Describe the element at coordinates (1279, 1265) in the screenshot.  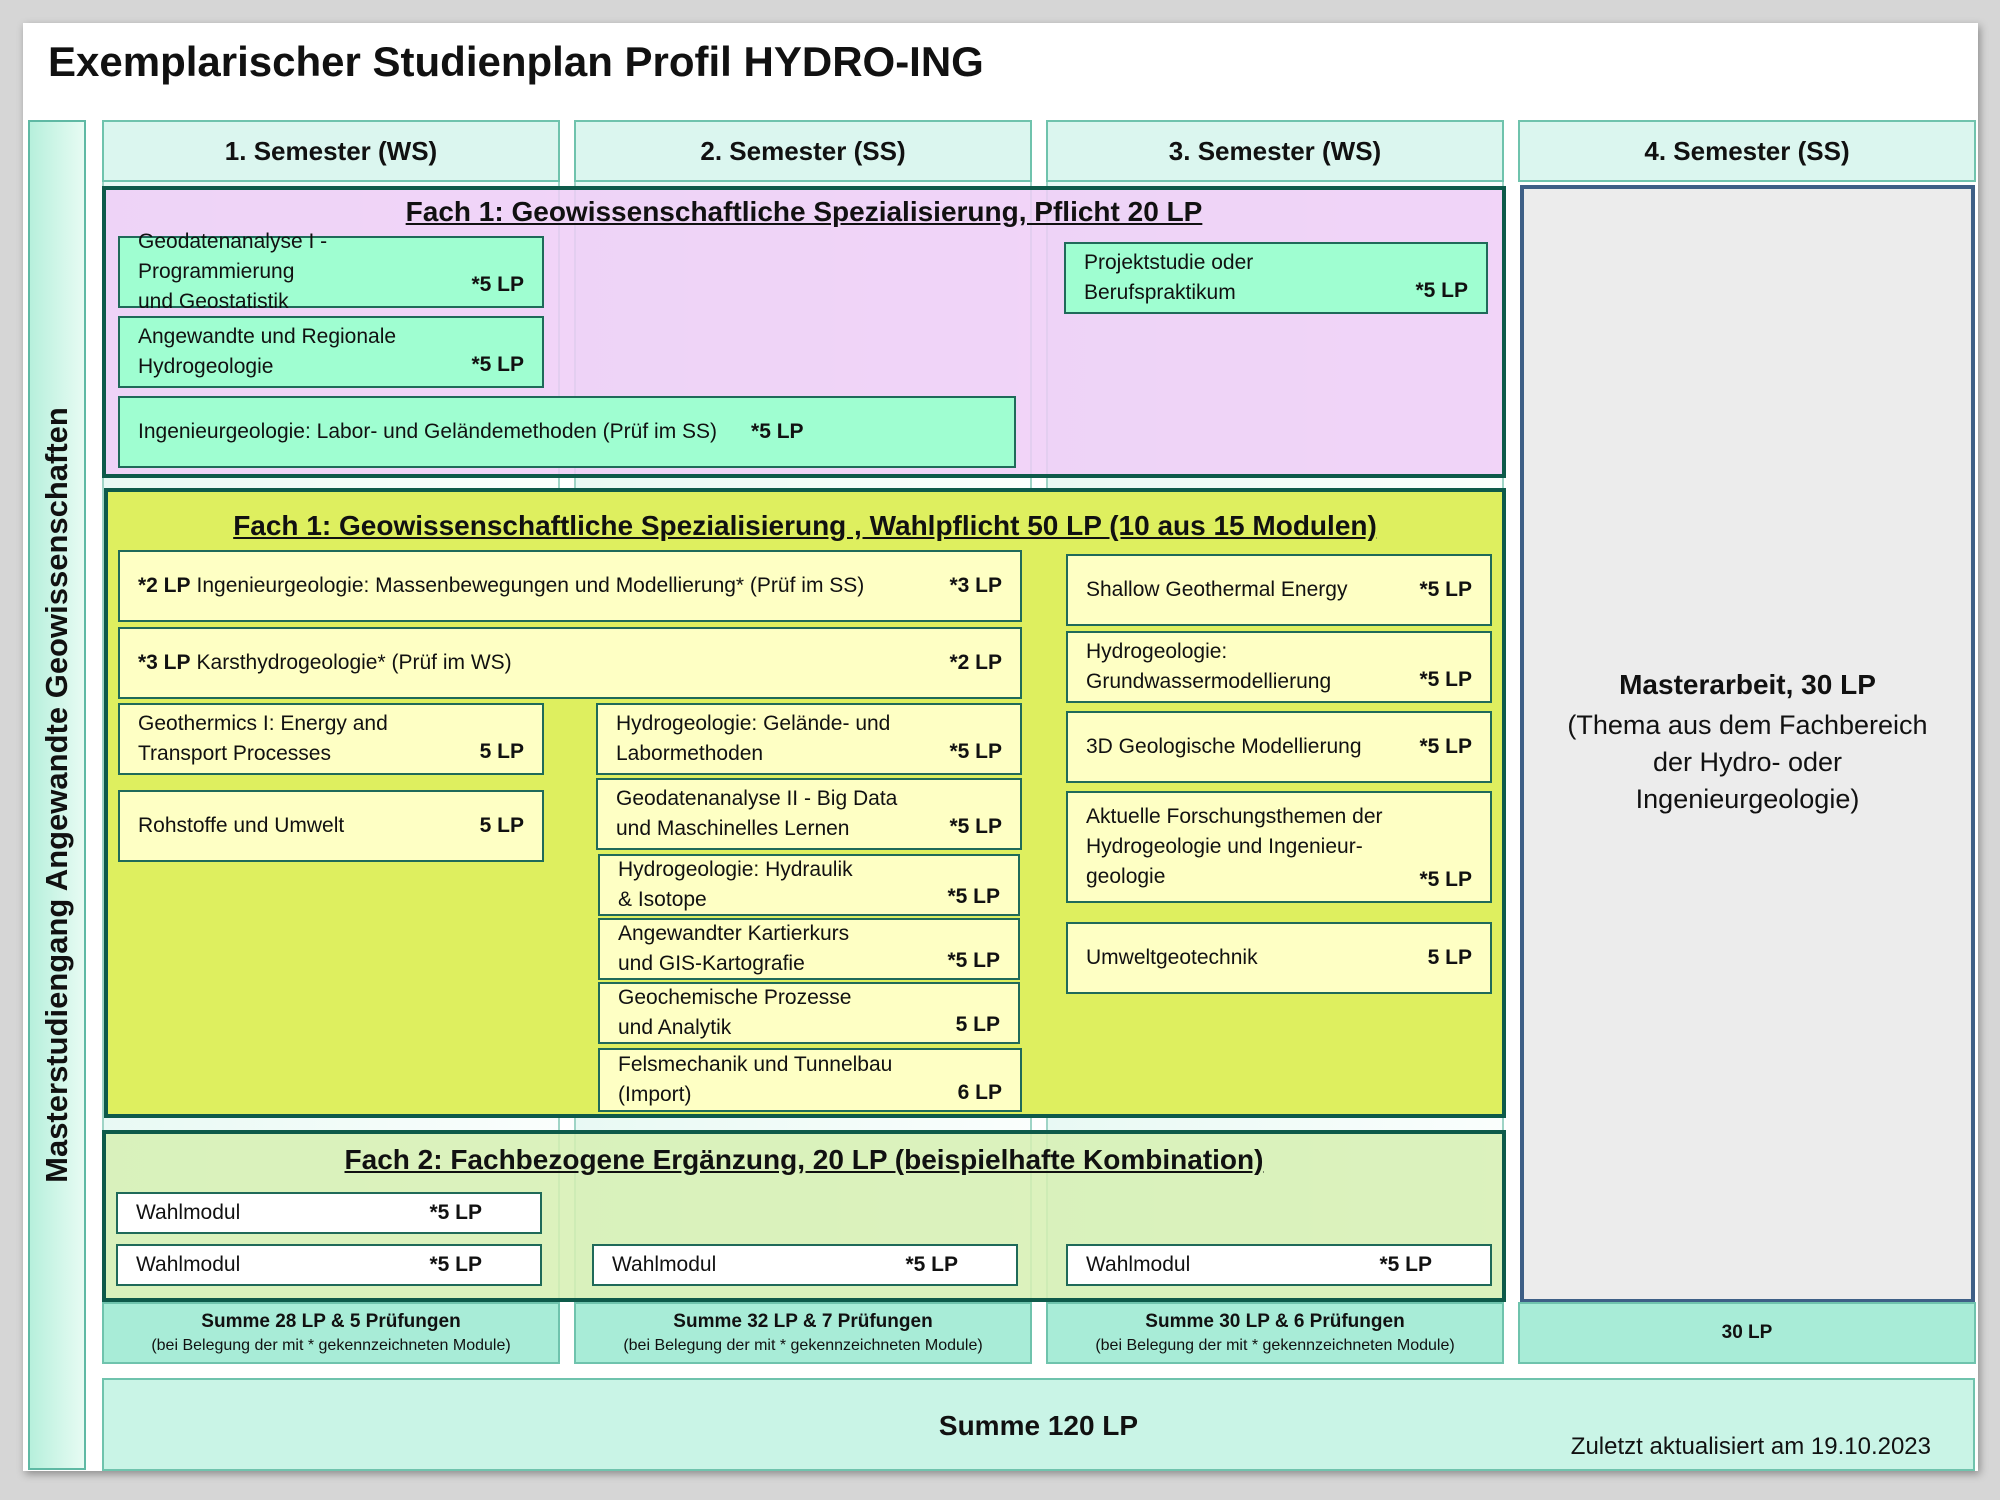
I see `module-wahlmodul-4: Wahlmodul *5 LP` at that location.